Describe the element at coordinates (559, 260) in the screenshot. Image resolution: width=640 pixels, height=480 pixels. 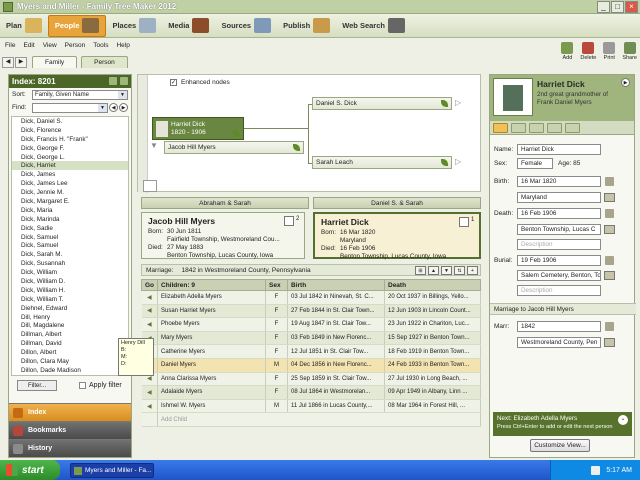
I see `burial-date-input: 19 Feb 1906` at that location.